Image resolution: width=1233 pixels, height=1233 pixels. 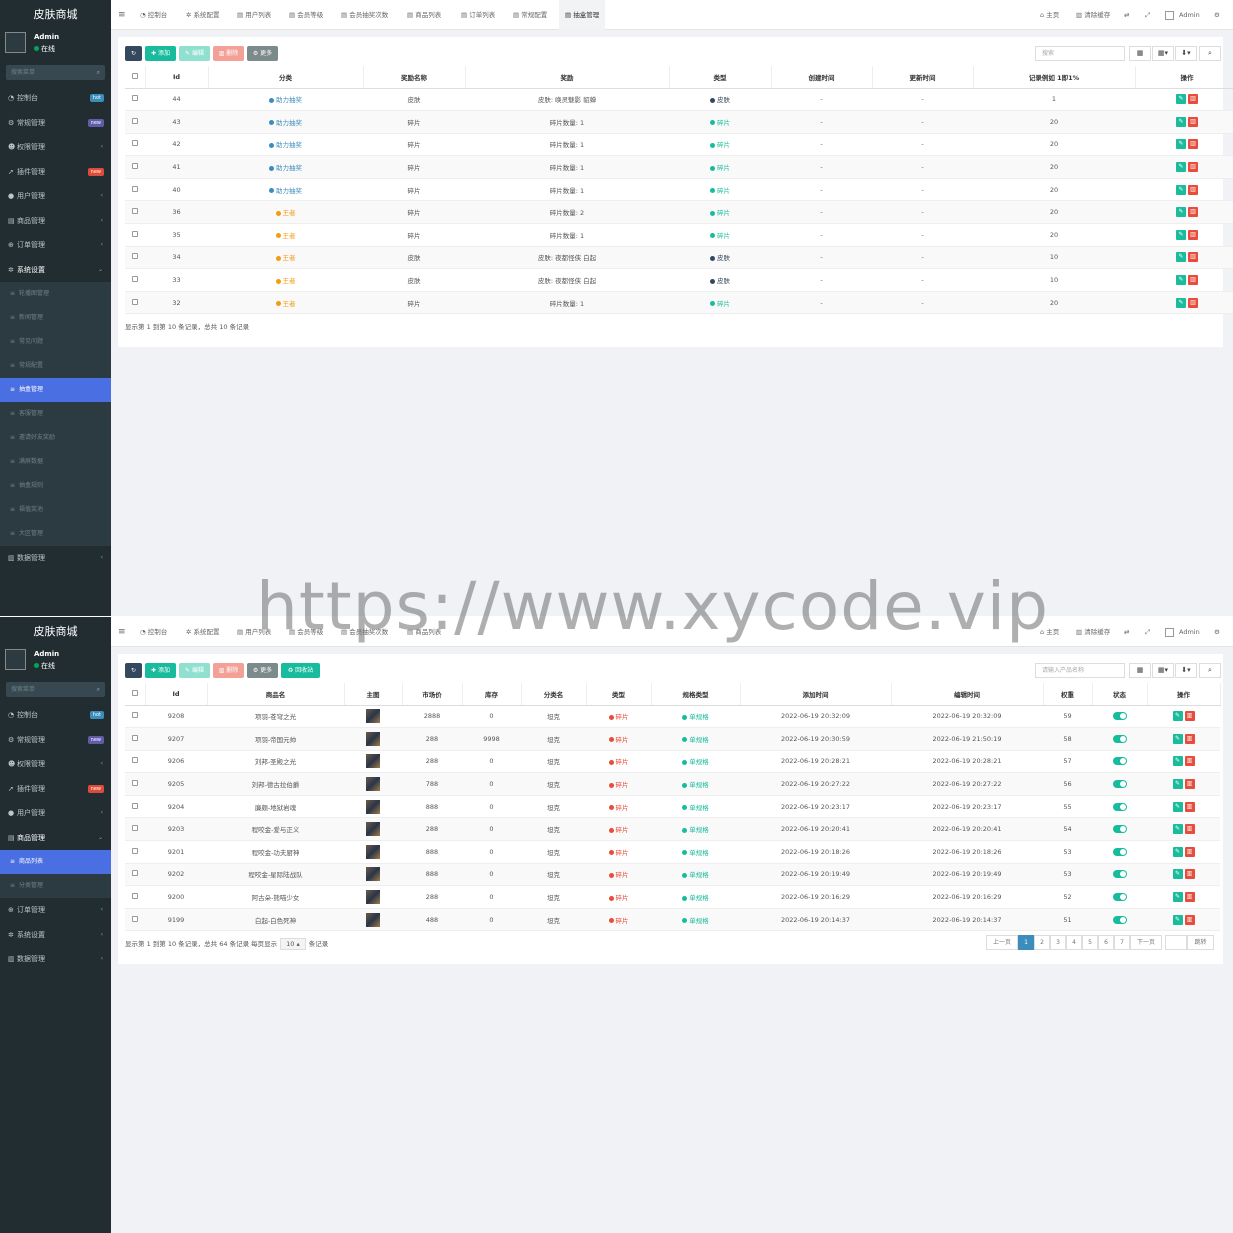 What do you see at coordinates (122, 15) in the screenshot?
I see `menu-toggle-icon: ≡` at bounding box center [122, 15].